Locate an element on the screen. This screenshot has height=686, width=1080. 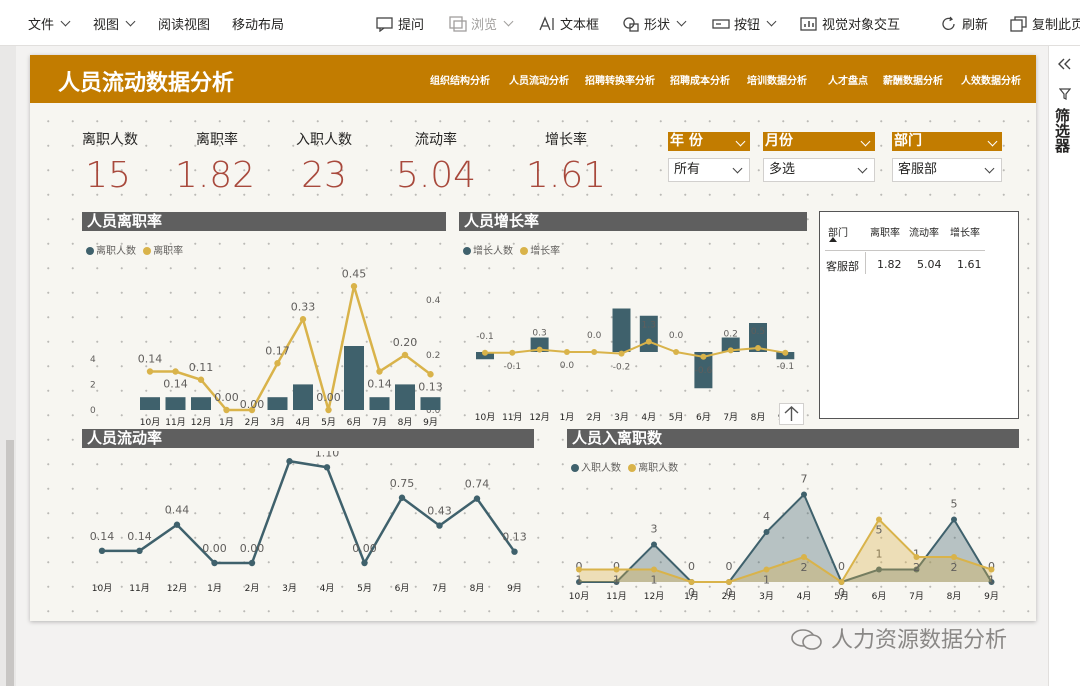
x-tick-label: 9月 is located at coordinates (991, 596).